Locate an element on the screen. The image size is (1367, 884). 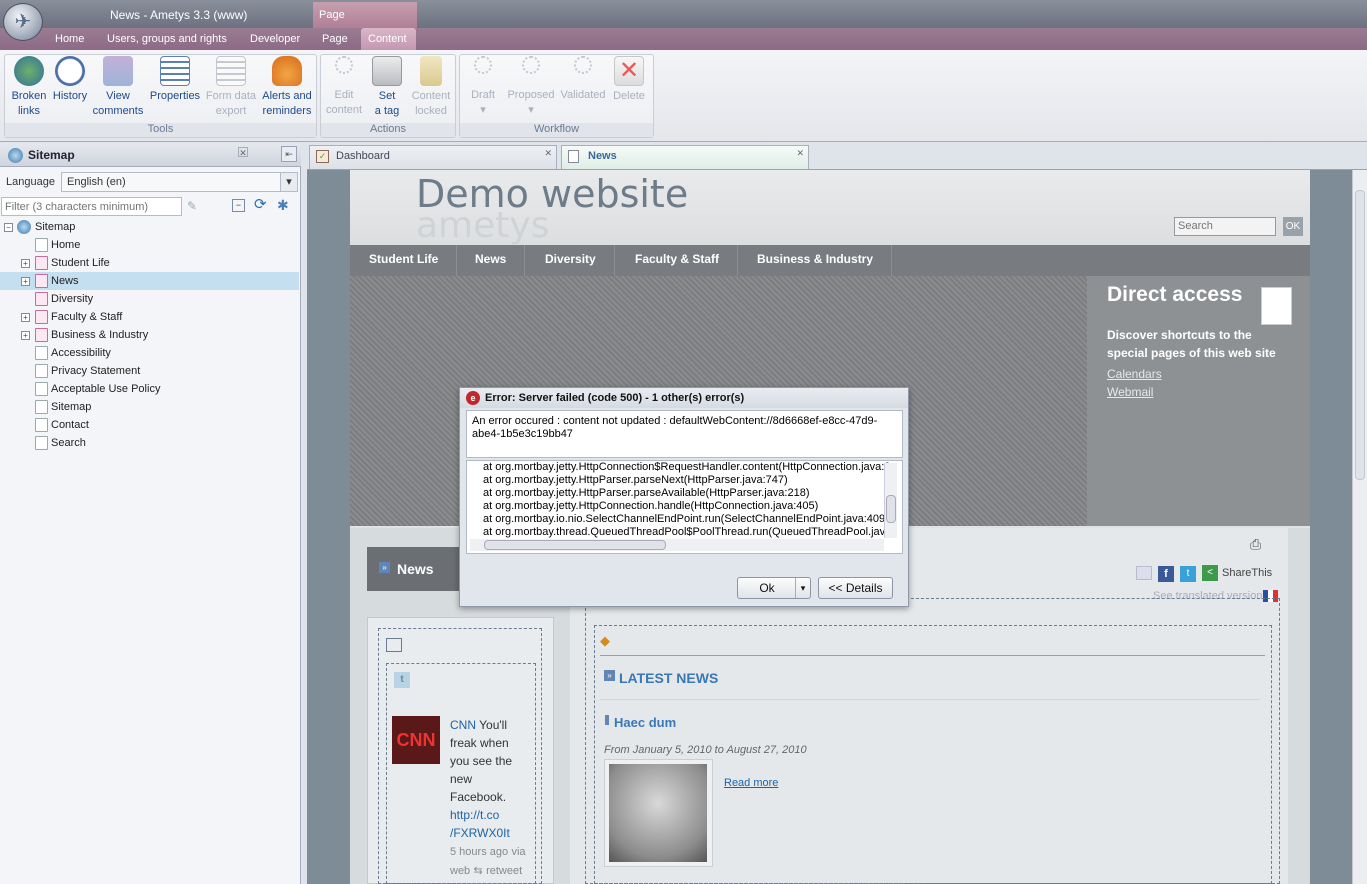
delete-button: ✕ Delete is located at coordinates (629, 80).